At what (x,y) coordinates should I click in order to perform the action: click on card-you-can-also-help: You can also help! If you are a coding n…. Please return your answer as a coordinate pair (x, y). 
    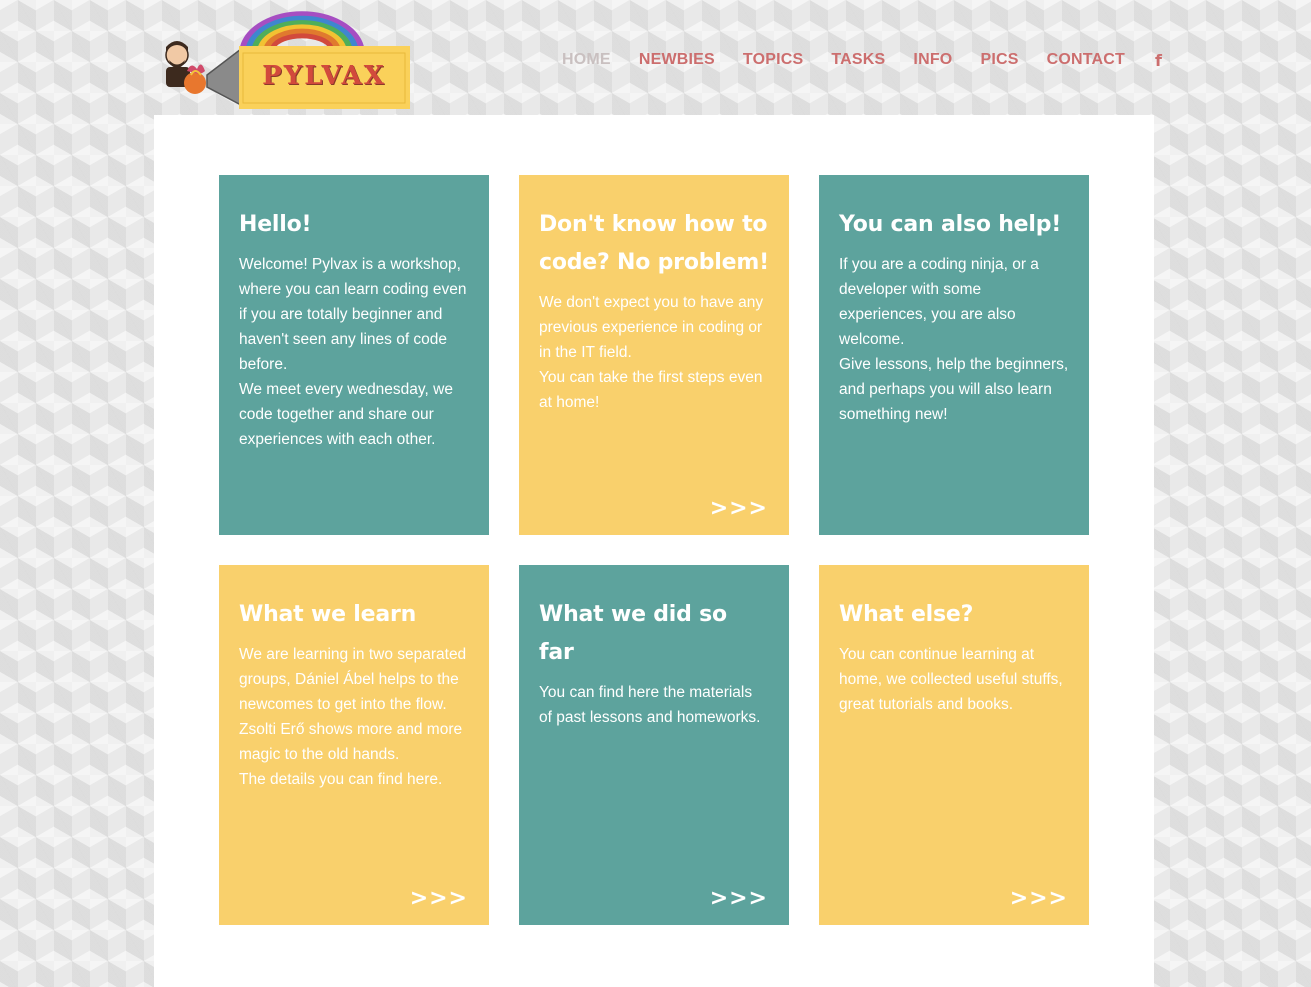
    Looking at the image, I should click on (954, 355).